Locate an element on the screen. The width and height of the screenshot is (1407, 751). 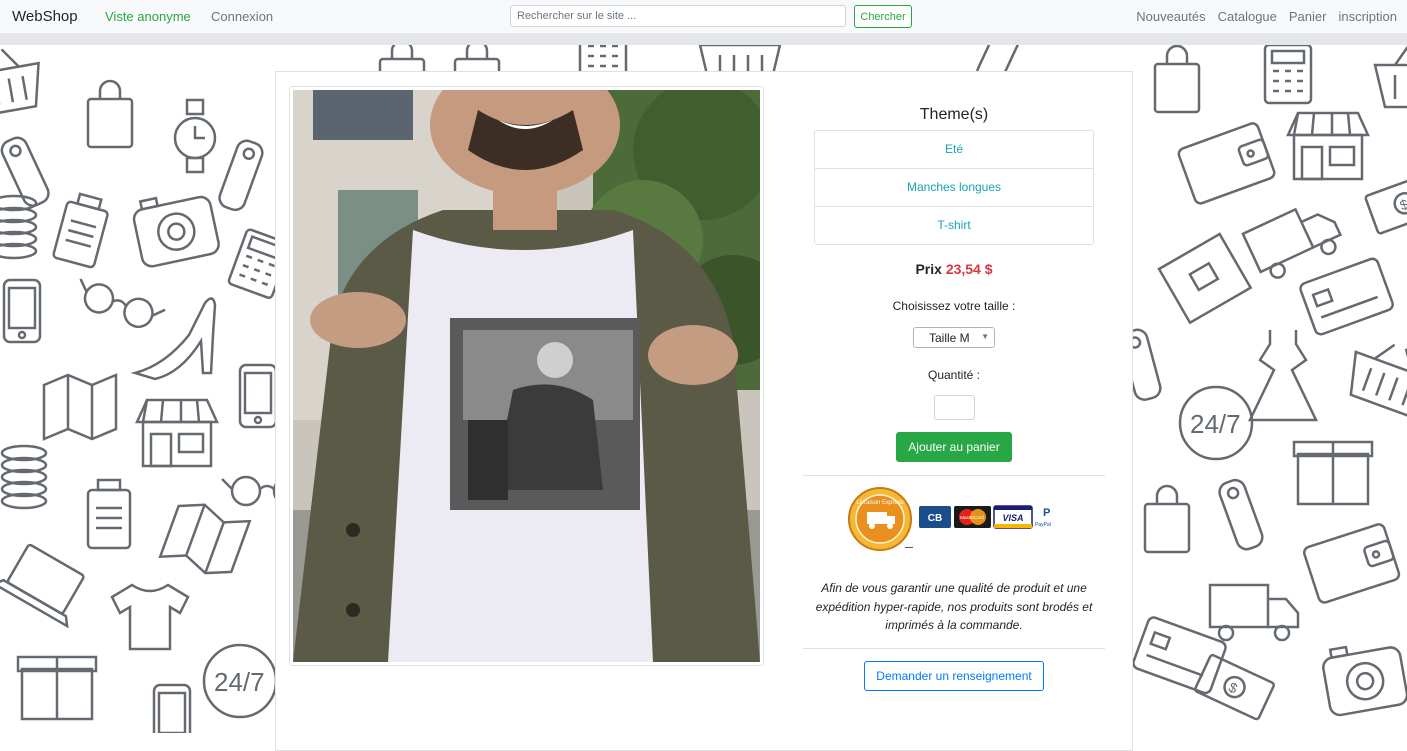
brand-logo: WebShop is located at coordinates (45, 16).